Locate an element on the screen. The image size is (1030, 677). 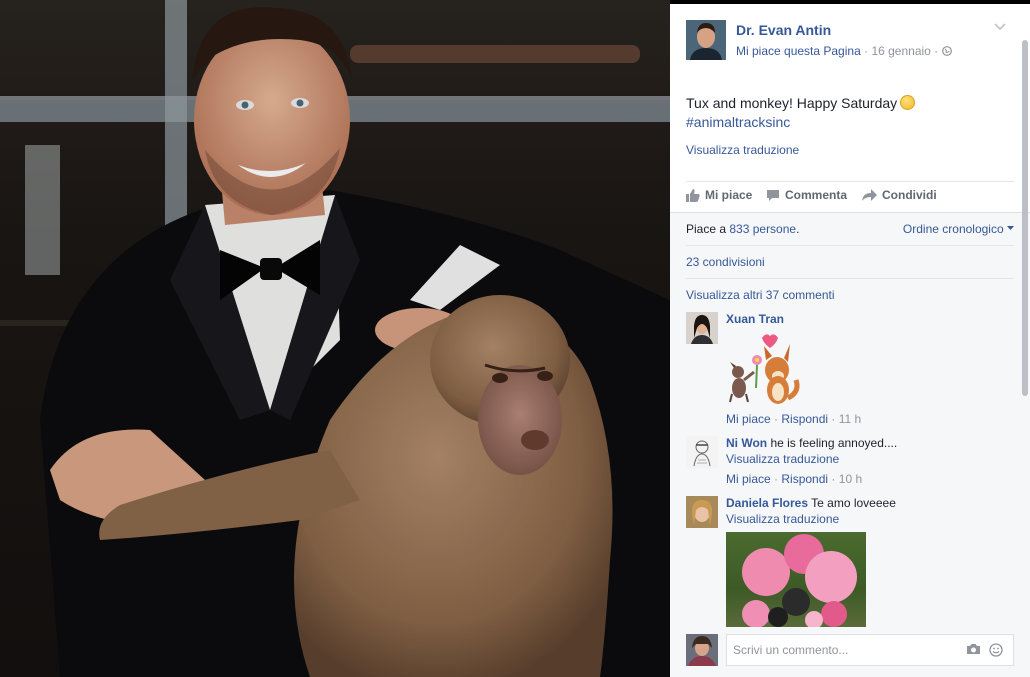
likes-count-link: 833 persone is located at coordinates (762, 229).